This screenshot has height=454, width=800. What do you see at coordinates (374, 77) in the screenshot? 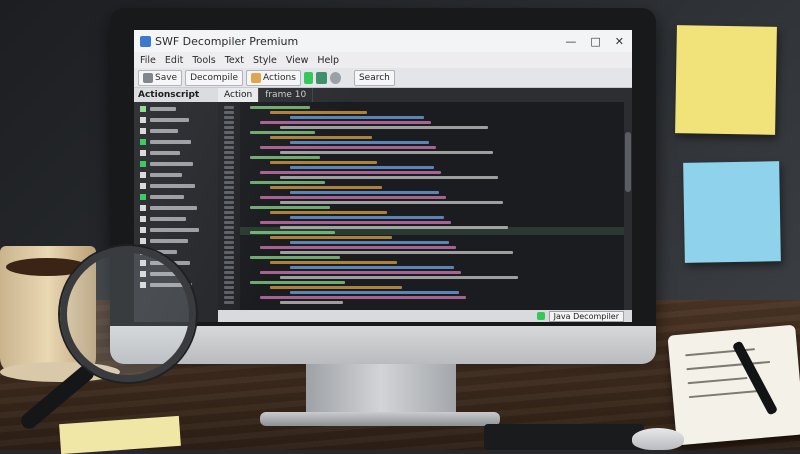
I see `search-button: Search` at bounding box center [374, 77].